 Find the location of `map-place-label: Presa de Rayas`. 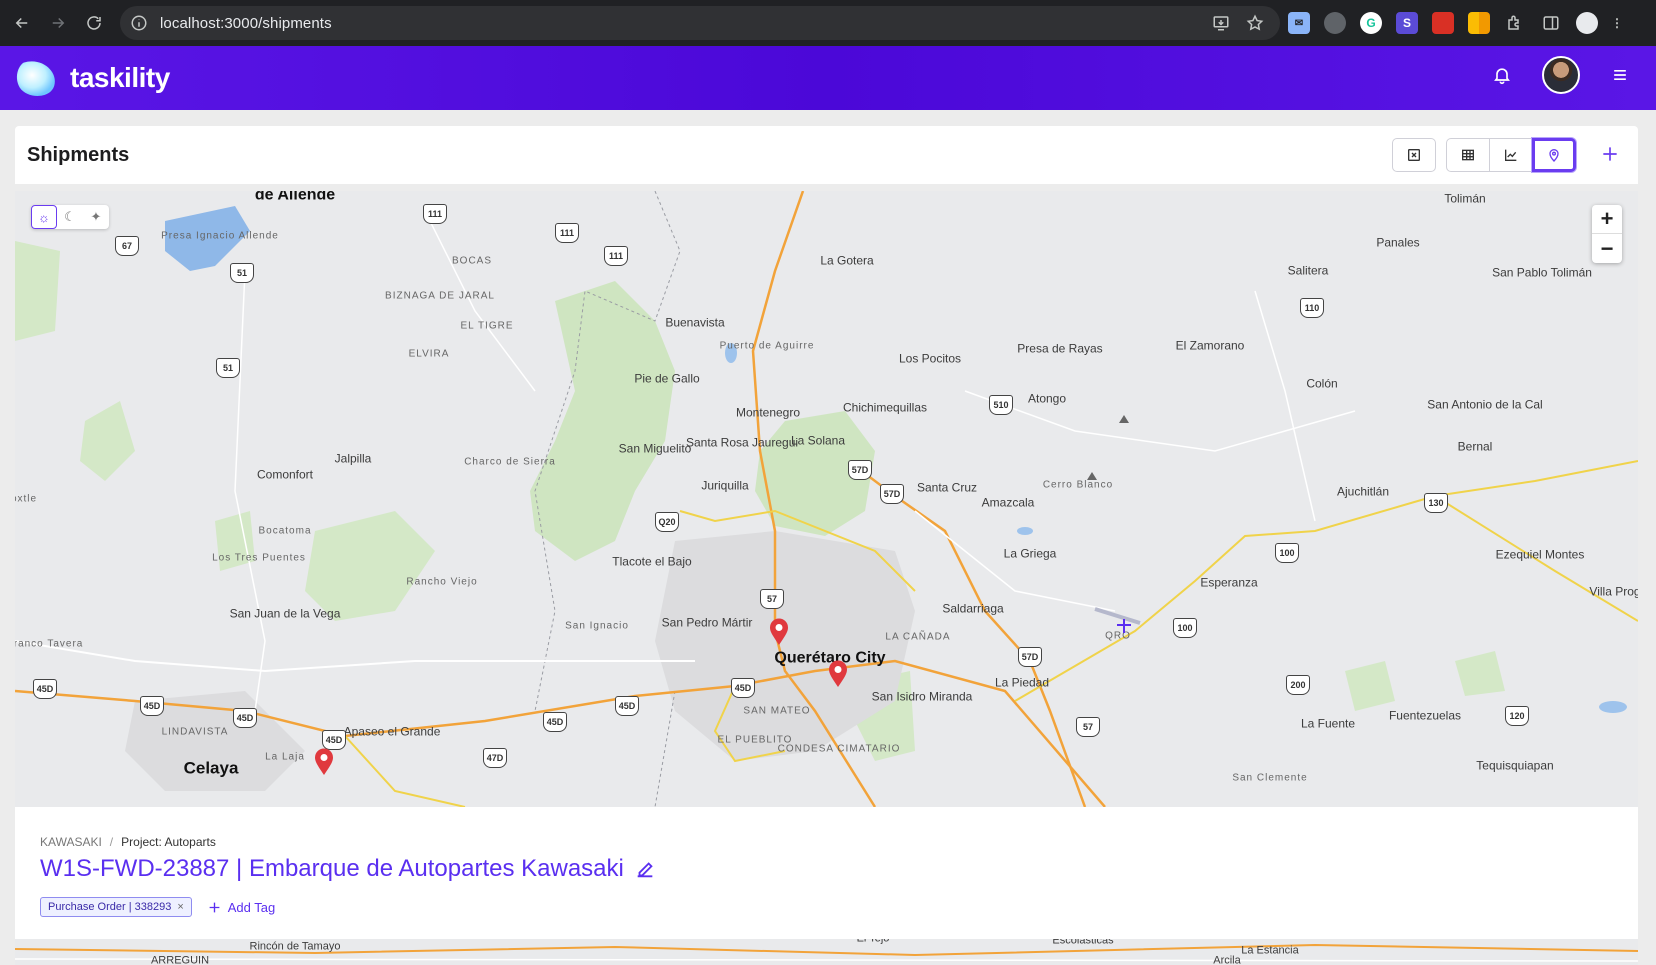

map-place-label: Presa de Rayas is located at coordinates (1060, 348).